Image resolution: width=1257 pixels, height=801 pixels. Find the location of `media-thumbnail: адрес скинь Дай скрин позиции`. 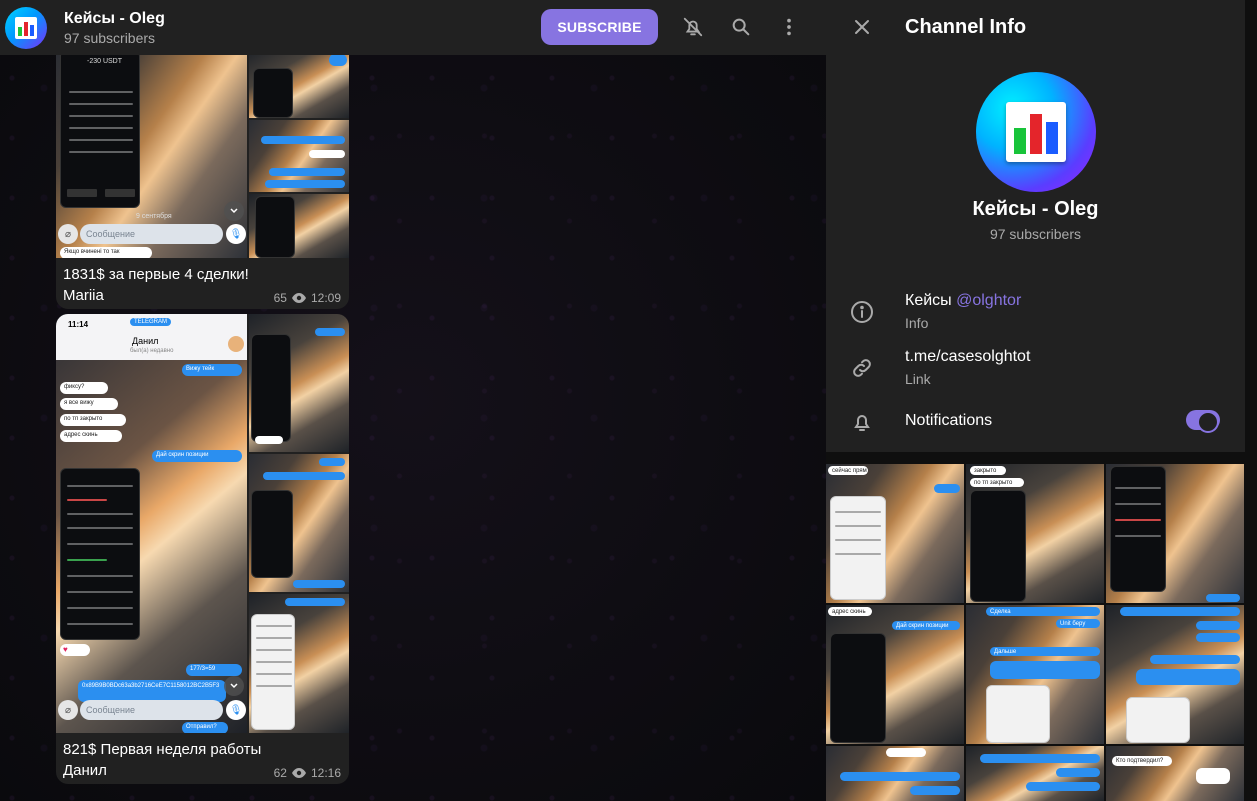

media-thumbnail: адрес скинь Дай скрин позиции is located at coordinates (895, 674).